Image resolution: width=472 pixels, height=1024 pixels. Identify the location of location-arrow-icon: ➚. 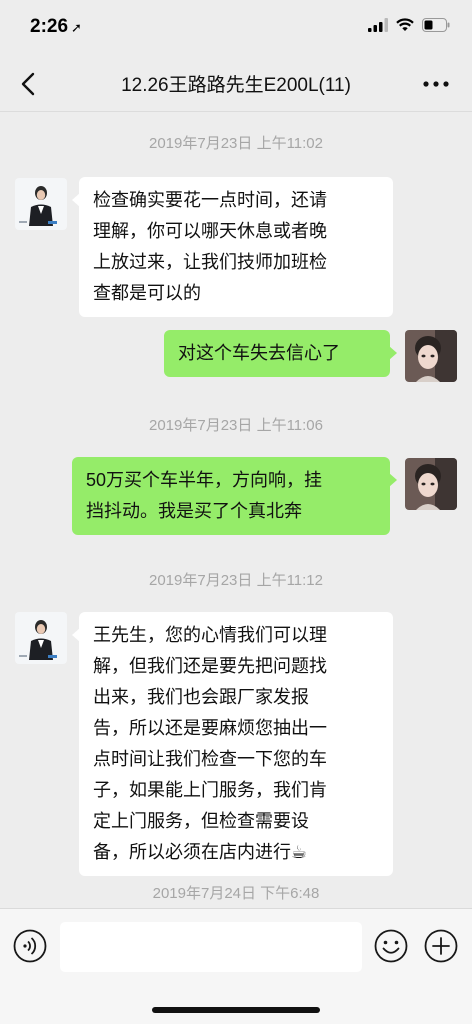
(76, 27).